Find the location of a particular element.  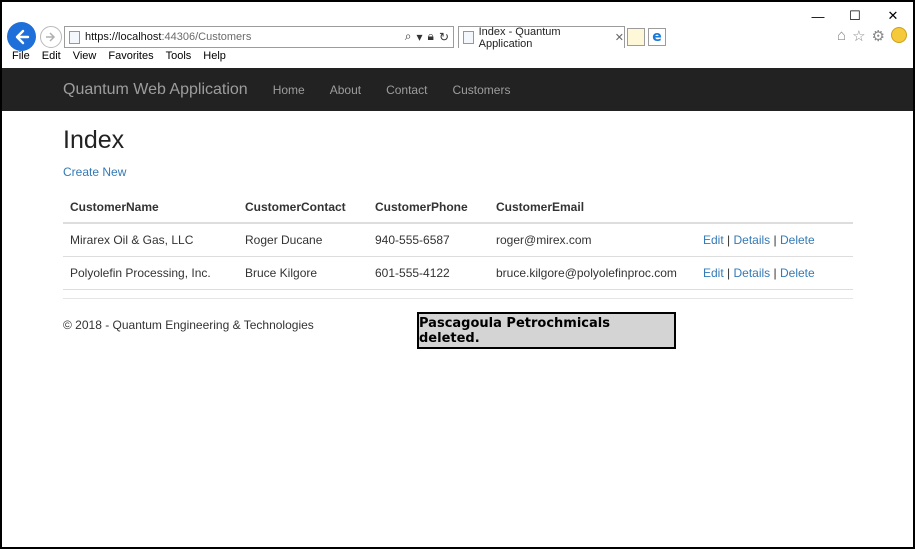

arrow-left-icon is located at coordinates (22, 36).